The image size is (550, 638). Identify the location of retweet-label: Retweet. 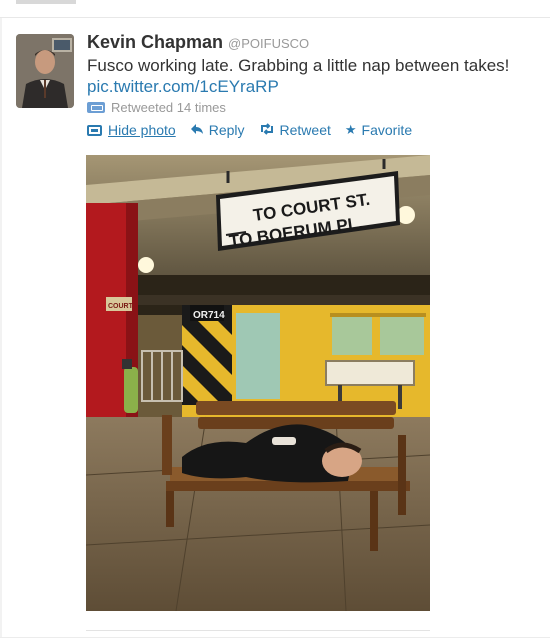
(305, 130).